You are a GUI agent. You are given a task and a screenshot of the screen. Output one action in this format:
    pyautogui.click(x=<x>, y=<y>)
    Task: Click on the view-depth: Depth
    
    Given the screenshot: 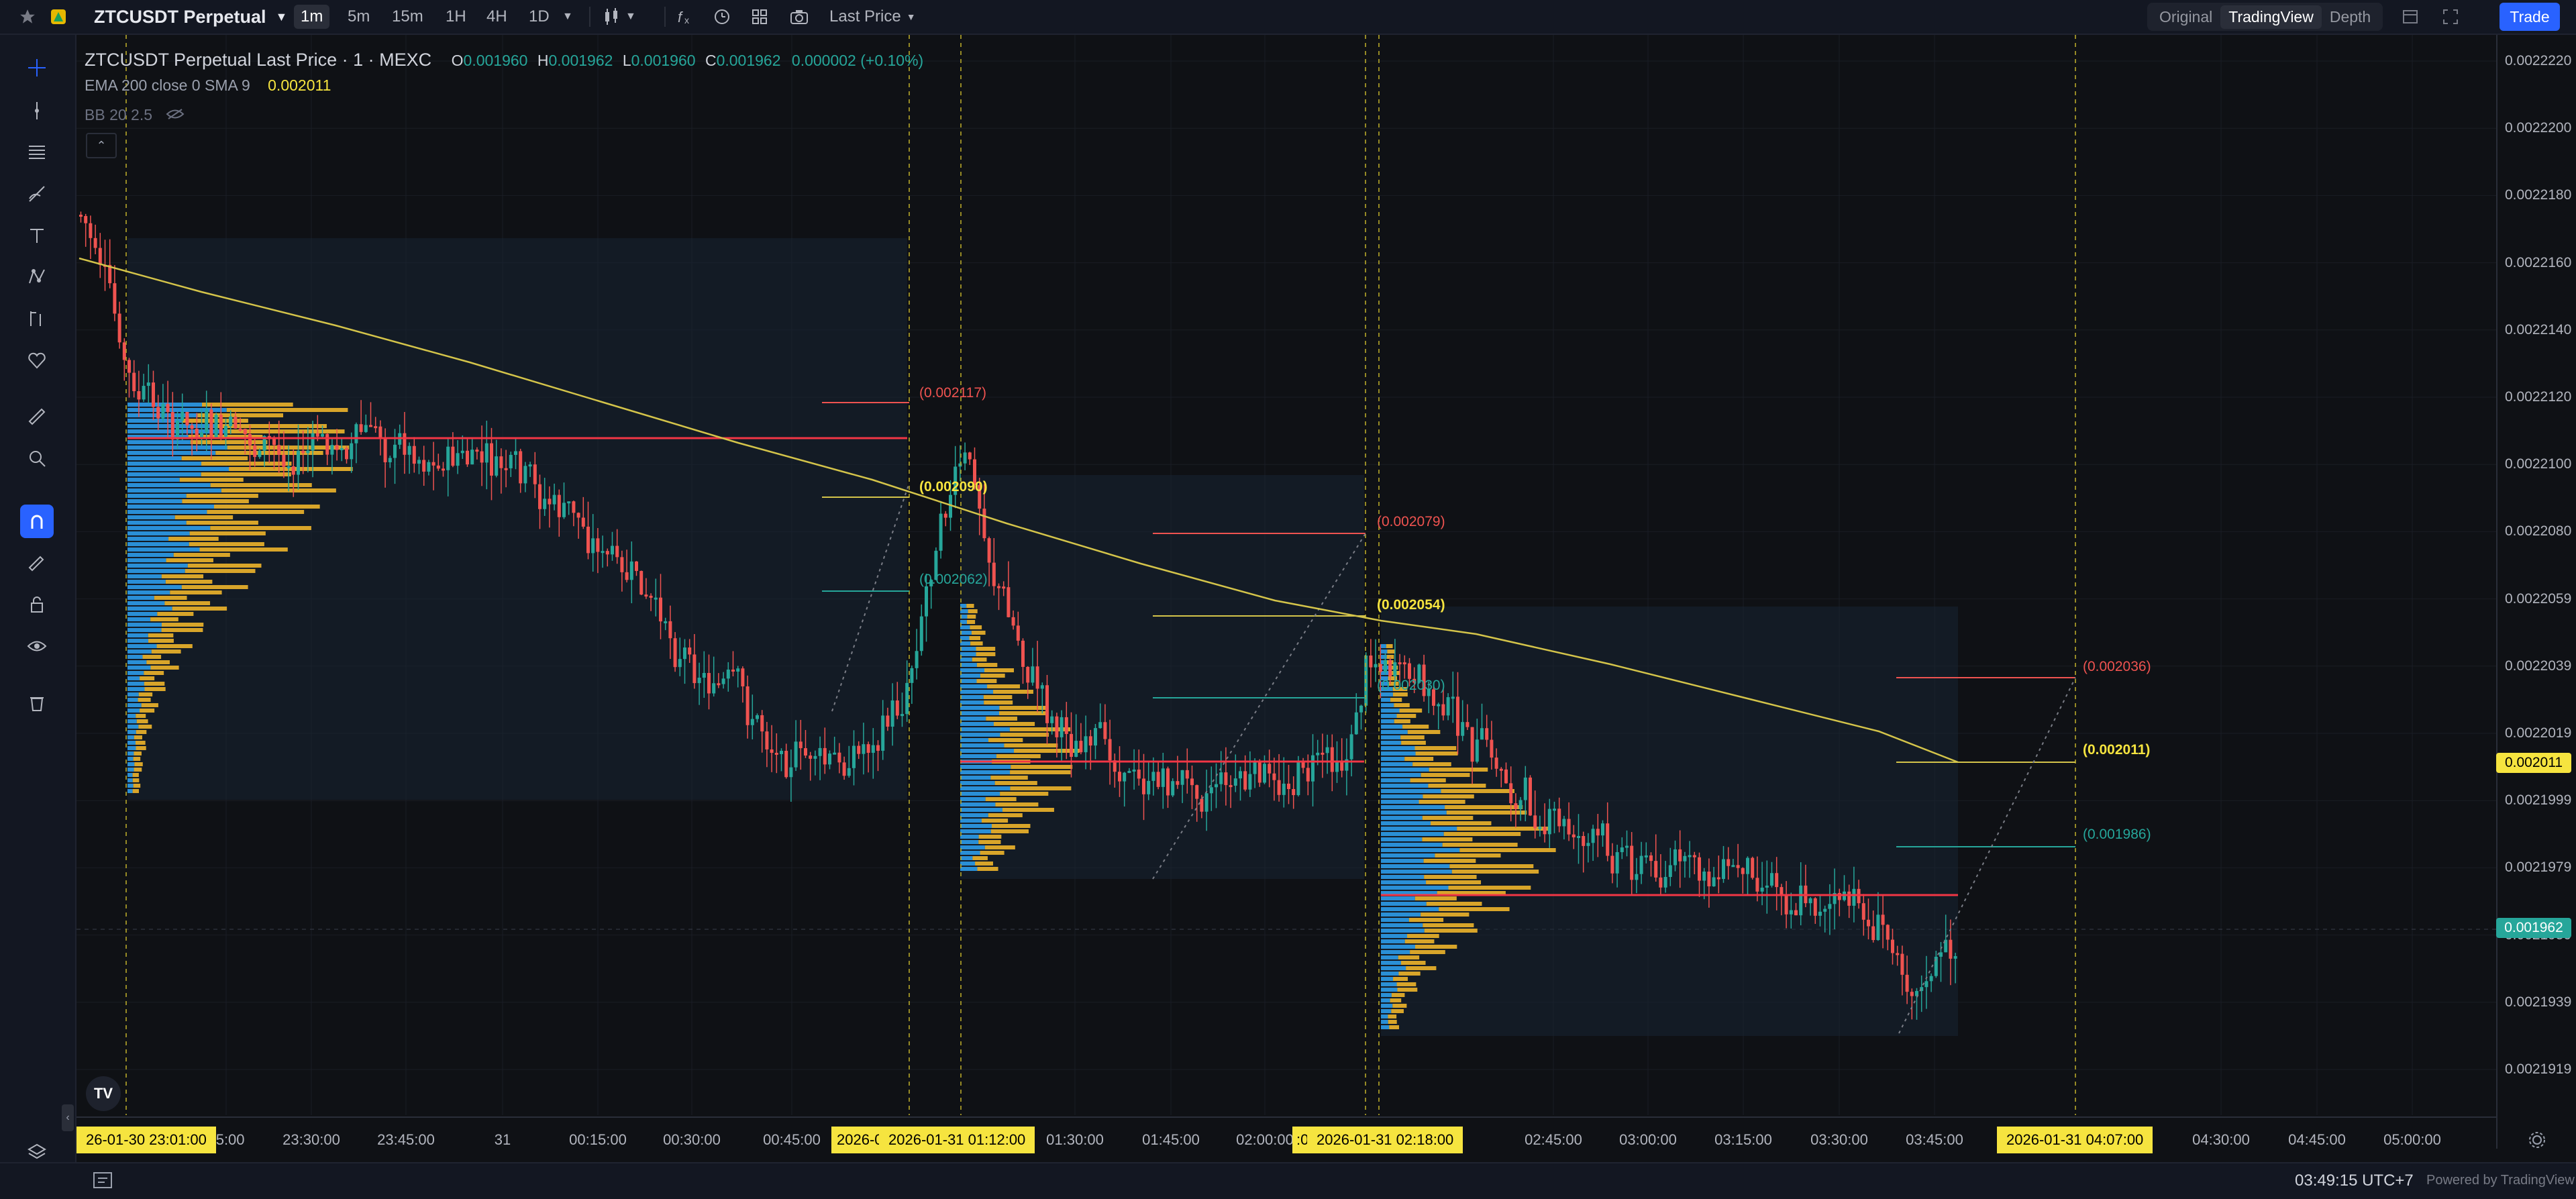 What is the action you would take?
    pyautogui.click(x=2350, y=17)
    